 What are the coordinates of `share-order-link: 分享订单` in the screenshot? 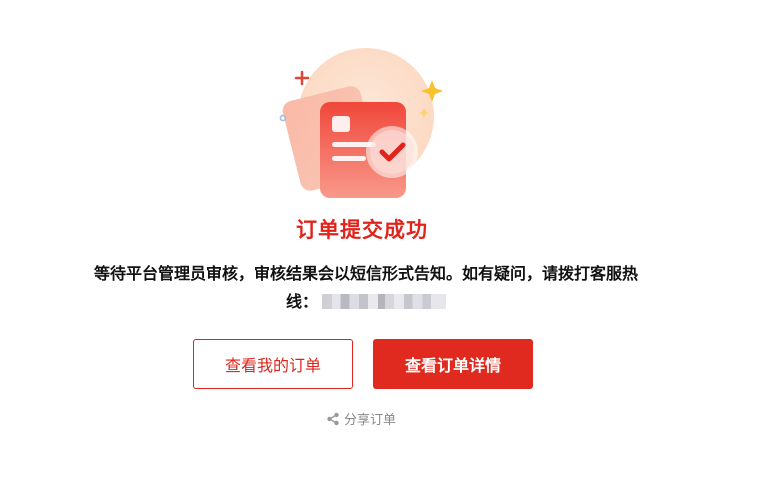 It's located at (361, 418).